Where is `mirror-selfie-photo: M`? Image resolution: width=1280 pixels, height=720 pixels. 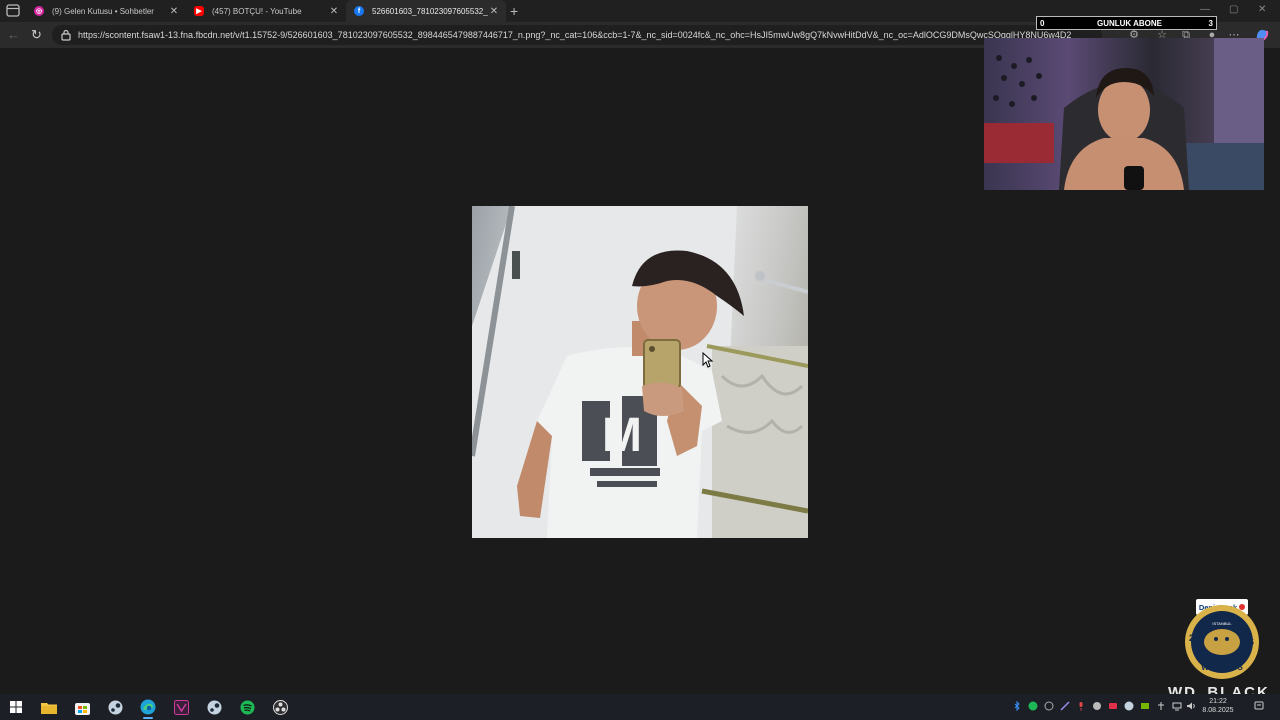
mirror-selfie-photo: M is located at coordinates (640, 372).